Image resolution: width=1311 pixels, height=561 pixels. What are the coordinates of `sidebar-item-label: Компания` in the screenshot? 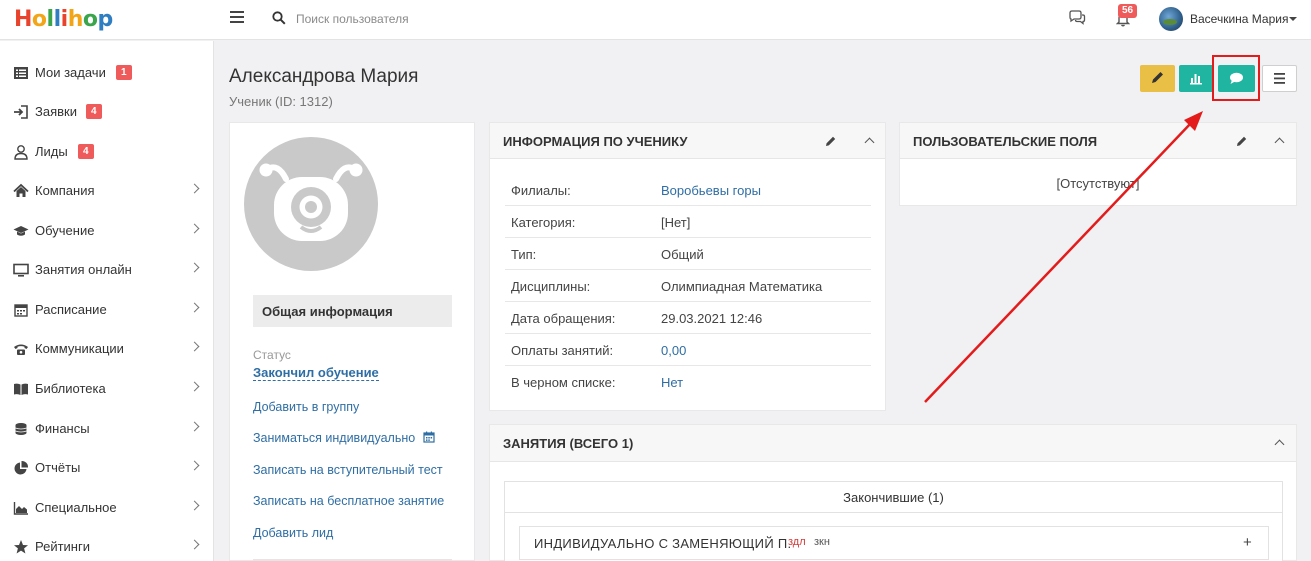 It's located at (65, 190).